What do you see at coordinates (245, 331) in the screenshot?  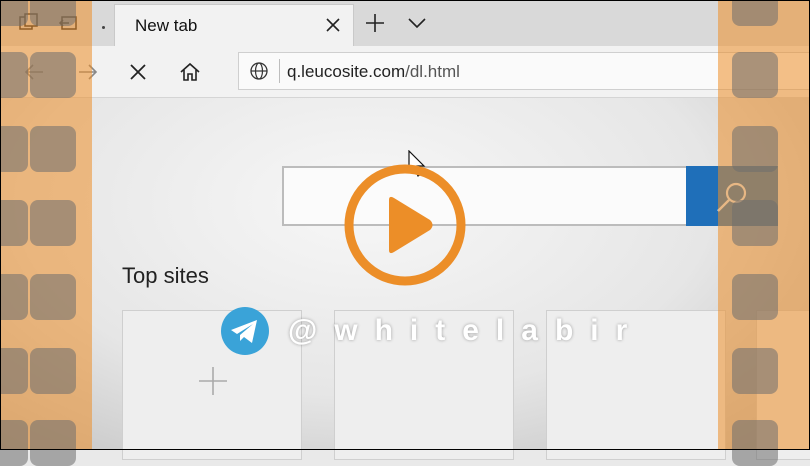 I see `telegram-icon` at bounding box center [245, 331].